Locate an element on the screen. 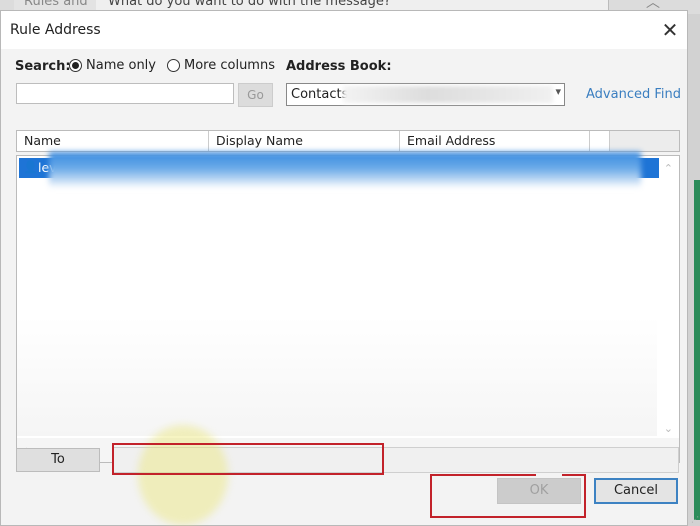 The width and height of the screenshot is (700, 526). close-icon: ✕ is located at coordinates (670, 30).